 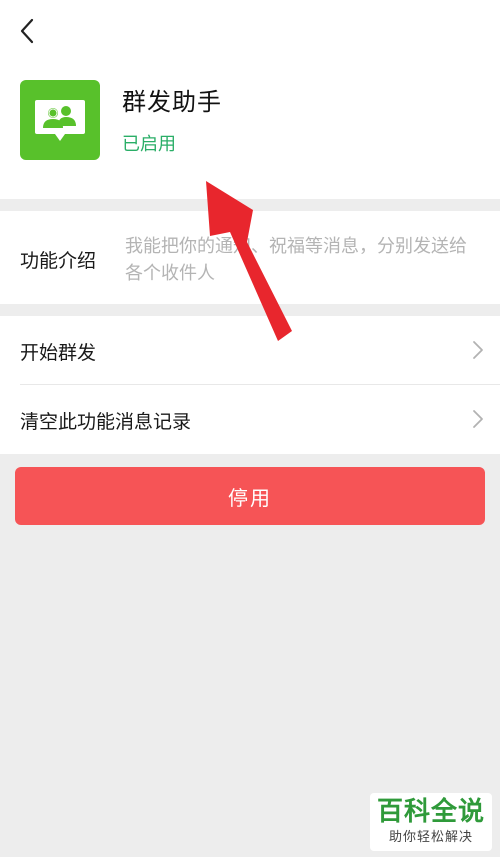 I want to click on app-name: 群发助手, so click(x=172, y=102).